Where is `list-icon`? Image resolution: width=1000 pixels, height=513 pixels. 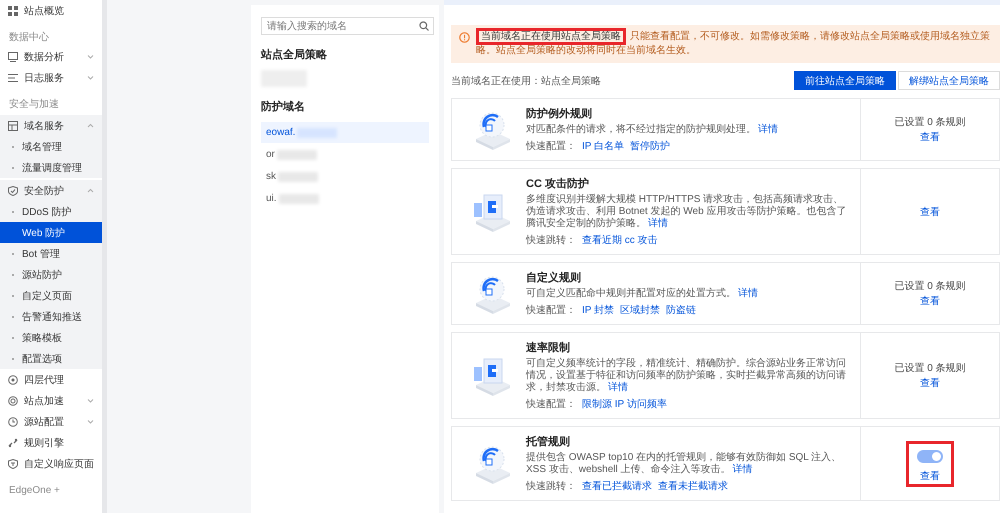
list-icon is located at coordinates (13, 77).